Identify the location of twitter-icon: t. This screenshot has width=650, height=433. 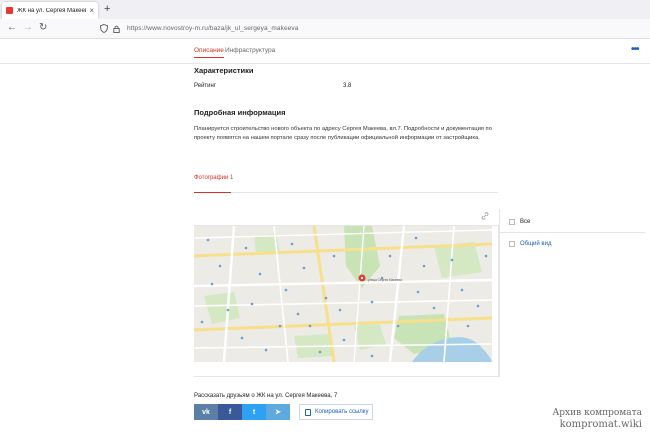
(254, 412).